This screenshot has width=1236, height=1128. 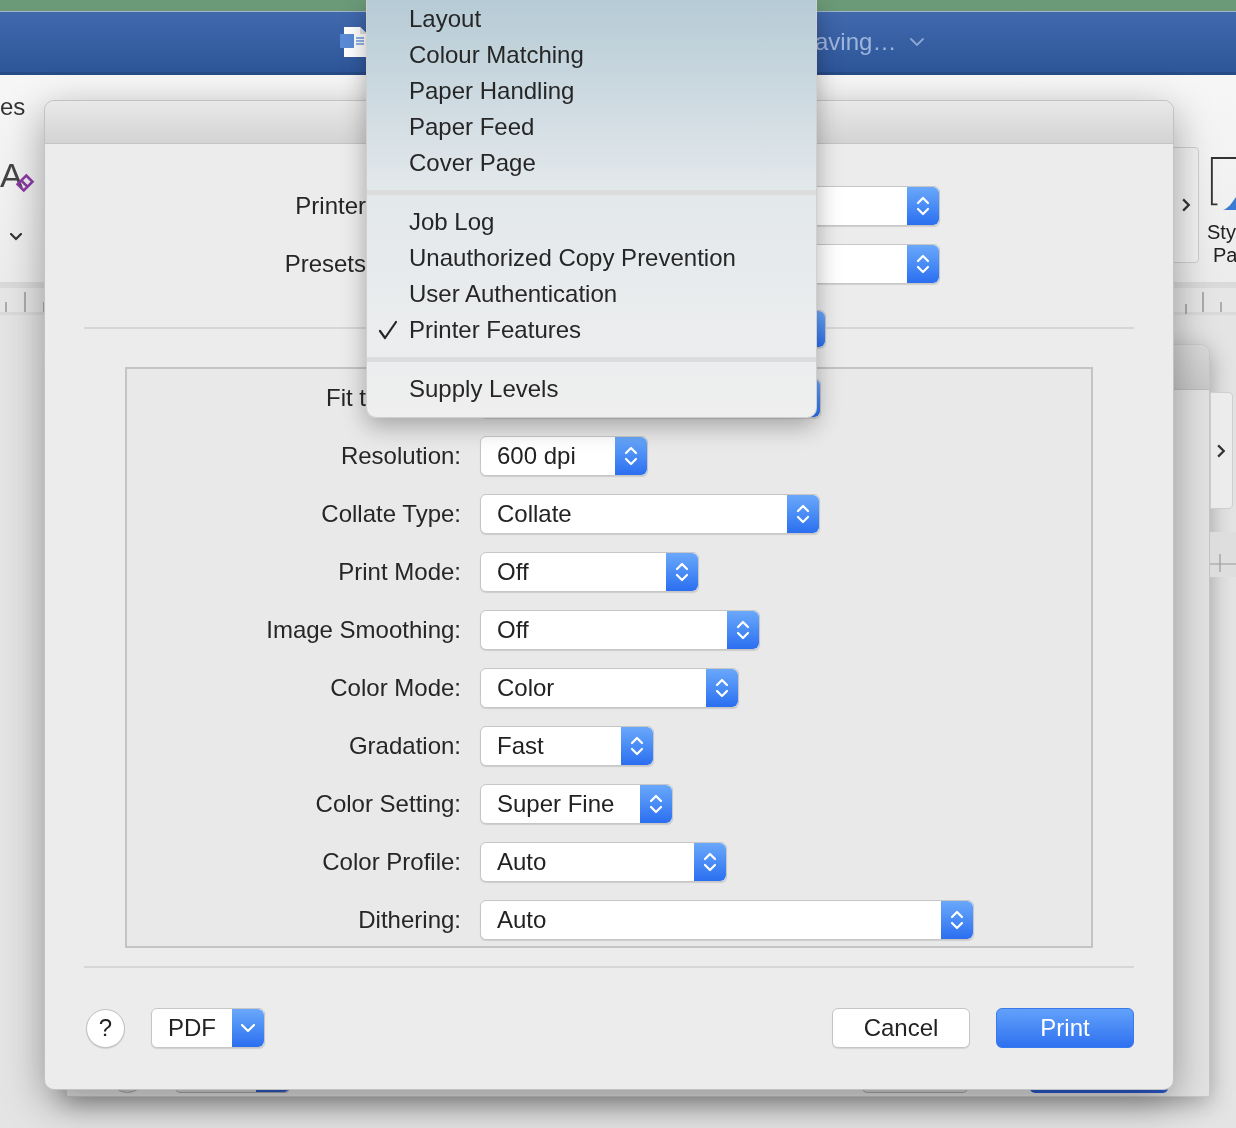 What do you see at coordinates (399, 572) in the screenshot?
I see `option-label: Print Mode:` at bounding box center [399, 572].